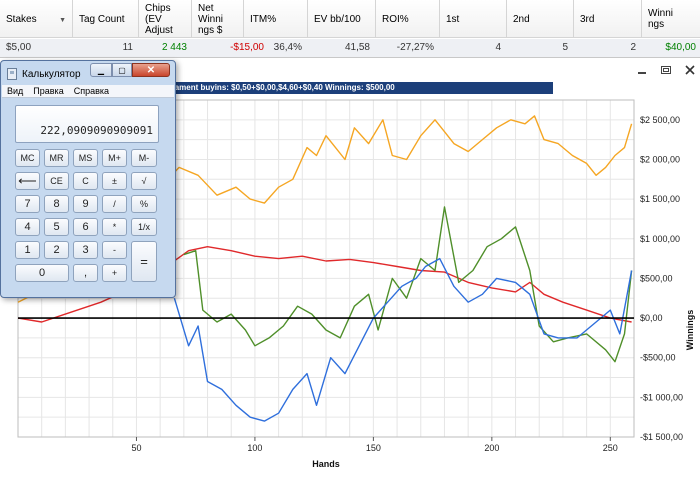 This screenshot has width=700, height=487. I want to click on cell-third: 2, so click(633, 47).